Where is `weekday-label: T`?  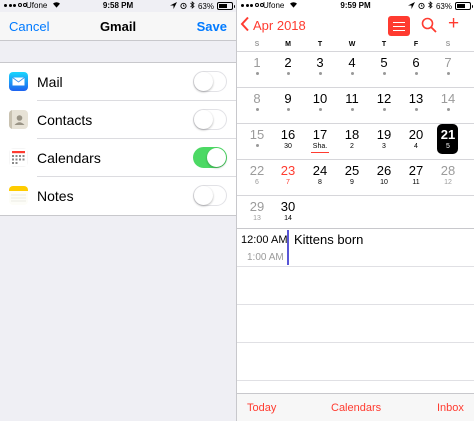 weekday-label: T is located at coordinates (384, 44).